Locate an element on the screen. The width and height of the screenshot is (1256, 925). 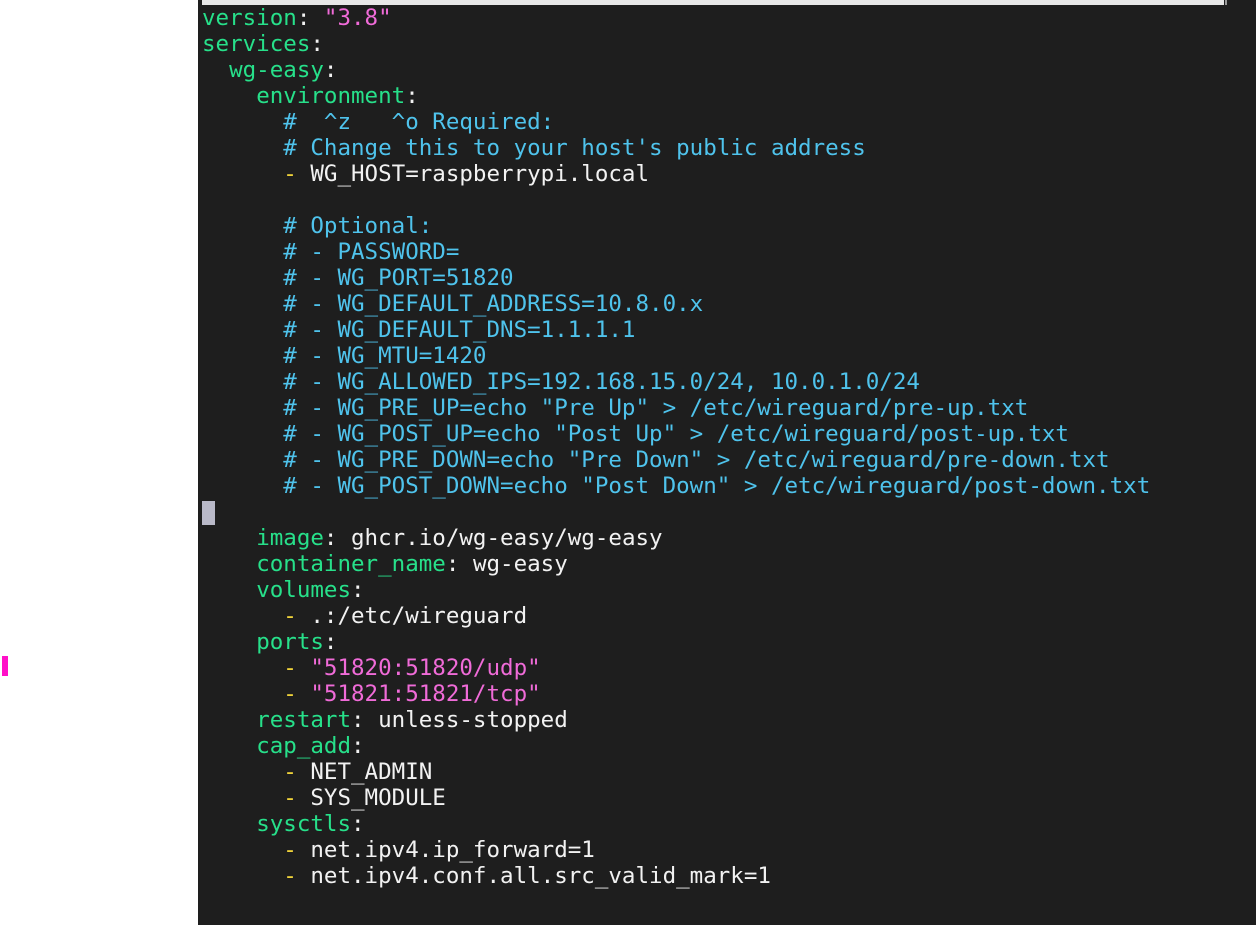
code-line: container_name: wg-easy is located at coordinates (729, 564).